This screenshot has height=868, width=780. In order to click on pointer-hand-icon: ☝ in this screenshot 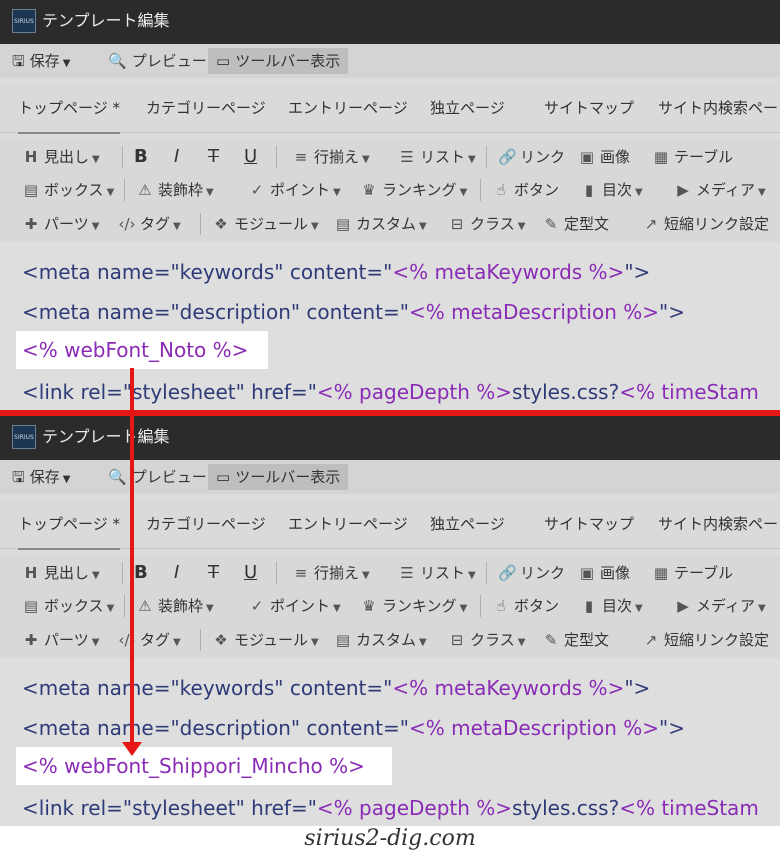, I will do `click(501, 190)`.